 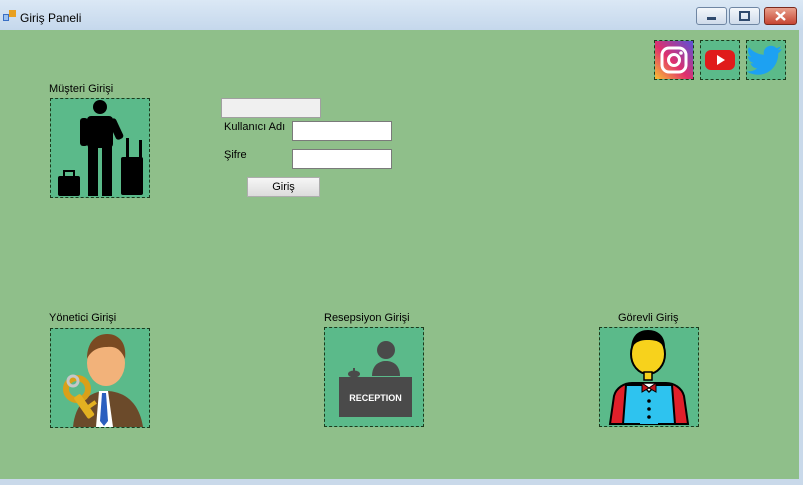 I want to click on resepsiyon-girisi-picture: RECEPTION, so click(x=374, y=377).